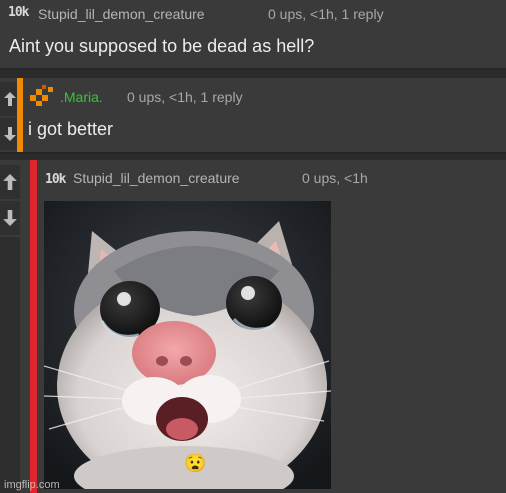 This screenshot has height=493, width=506. I want to click on downvote-button, so click(10, 218).